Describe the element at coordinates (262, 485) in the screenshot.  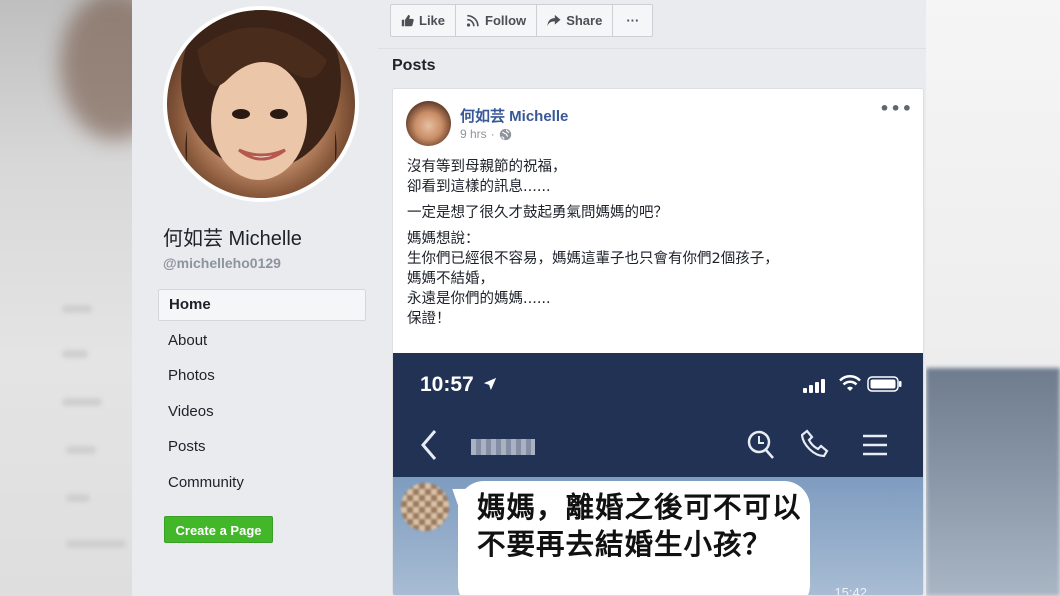
I see `nav-item-community: Community` at that location.